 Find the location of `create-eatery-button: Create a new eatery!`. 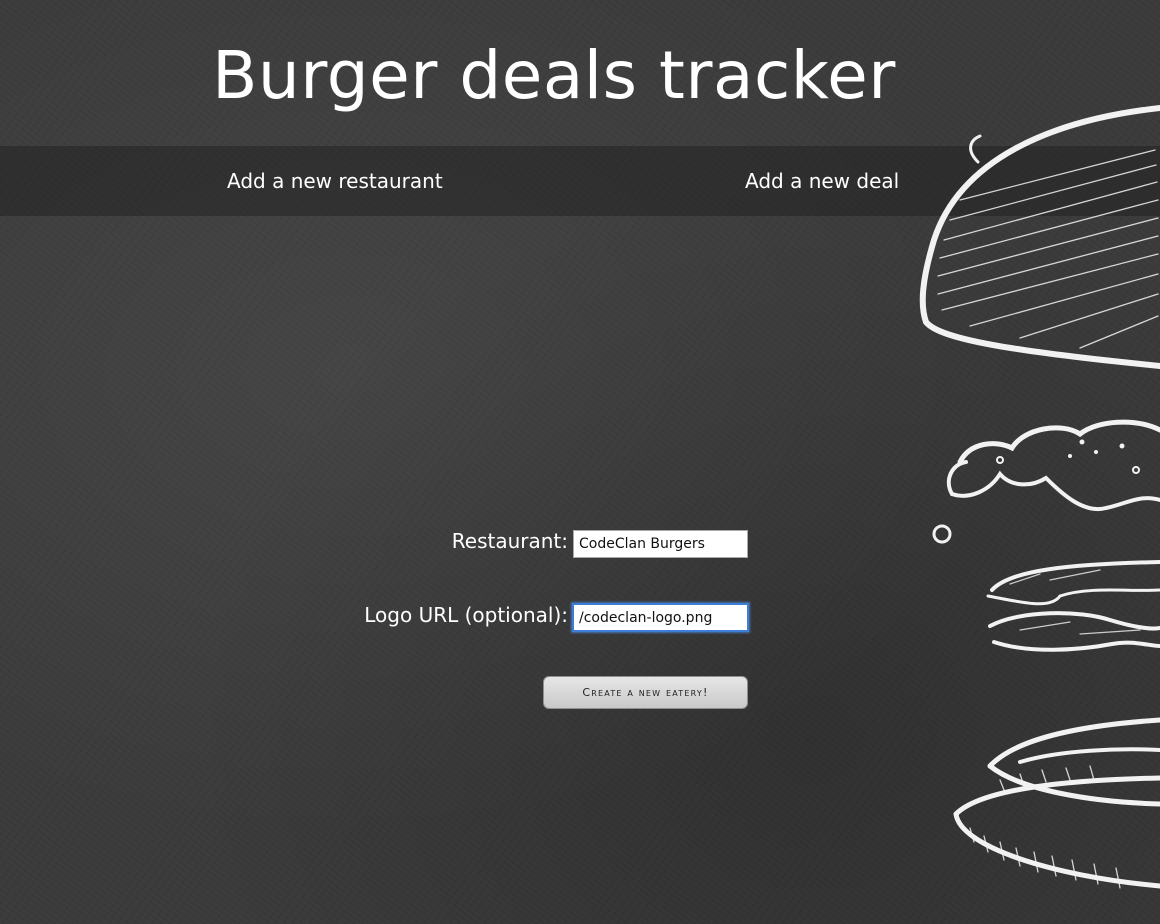

create-eatery-button: Create a new eatery! is located at coordinates (645, 692).